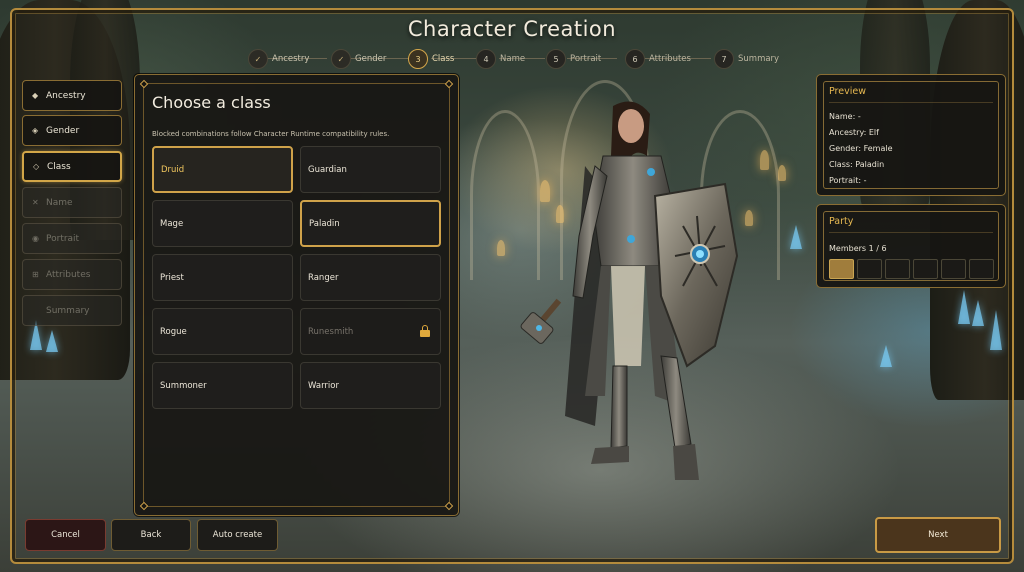 The width and height of the screenshot is (1024, 572). What do you see at coordinates (324, 223) in the screenshot?
I see `class-label: Paladin` at bounding box center [324, 223].